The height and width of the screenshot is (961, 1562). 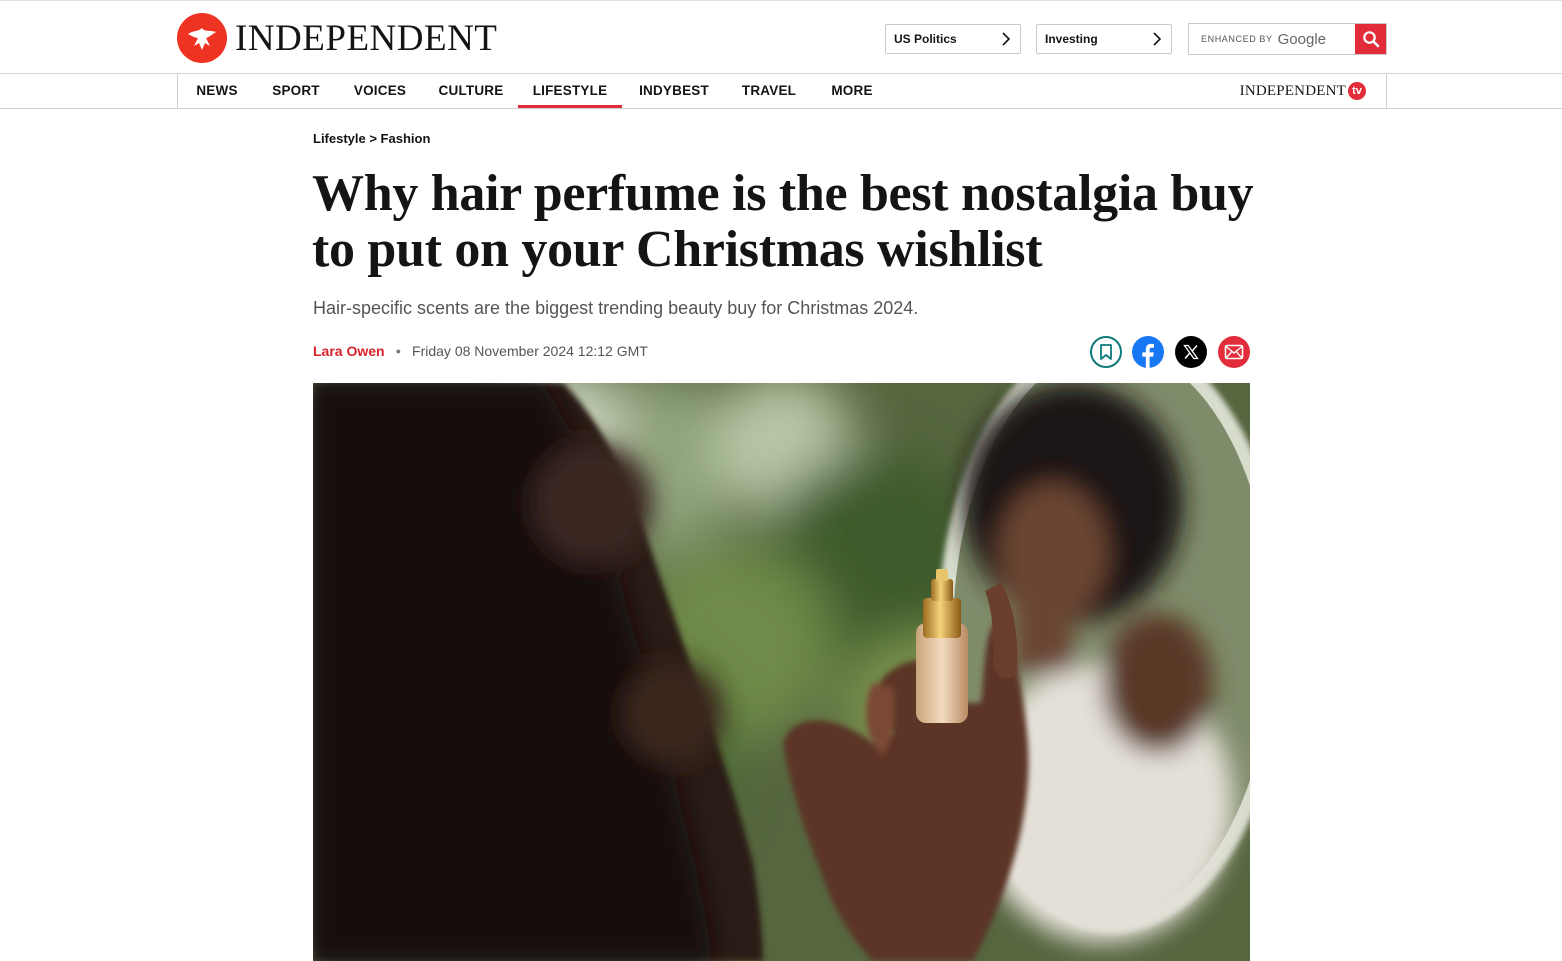 I want to click on search-button, so click(x=1370, y=39).